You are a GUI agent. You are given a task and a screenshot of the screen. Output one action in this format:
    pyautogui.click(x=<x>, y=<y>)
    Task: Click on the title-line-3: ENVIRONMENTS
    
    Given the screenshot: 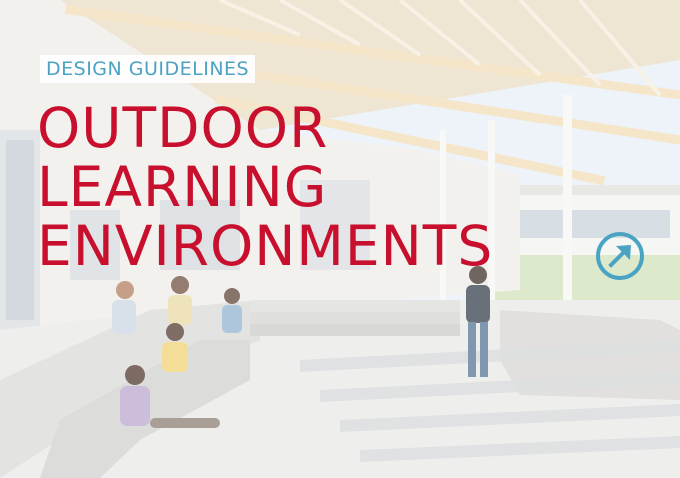 What is the action you would take?
    pyautogui.click(x=265, y=246)
    